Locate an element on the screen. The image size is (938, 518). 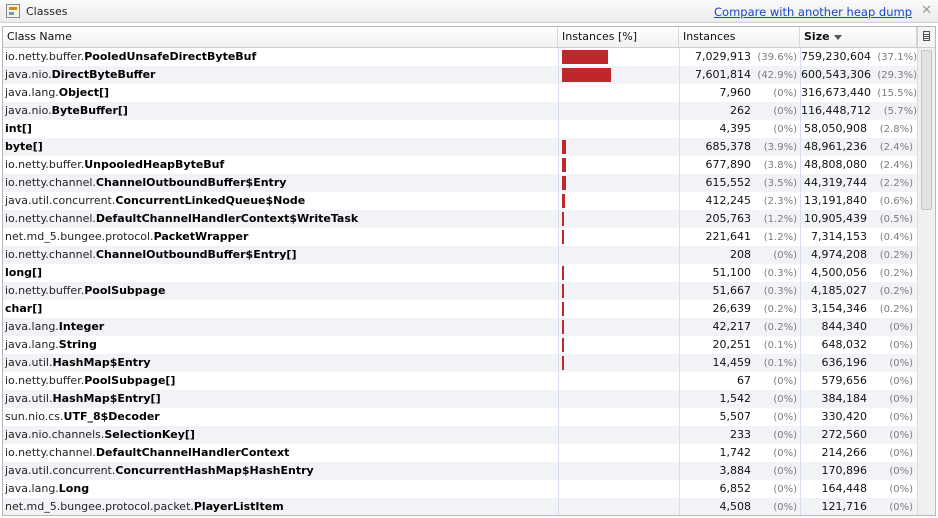
instances-value: 1,542 is located at coordinates (735, 398).